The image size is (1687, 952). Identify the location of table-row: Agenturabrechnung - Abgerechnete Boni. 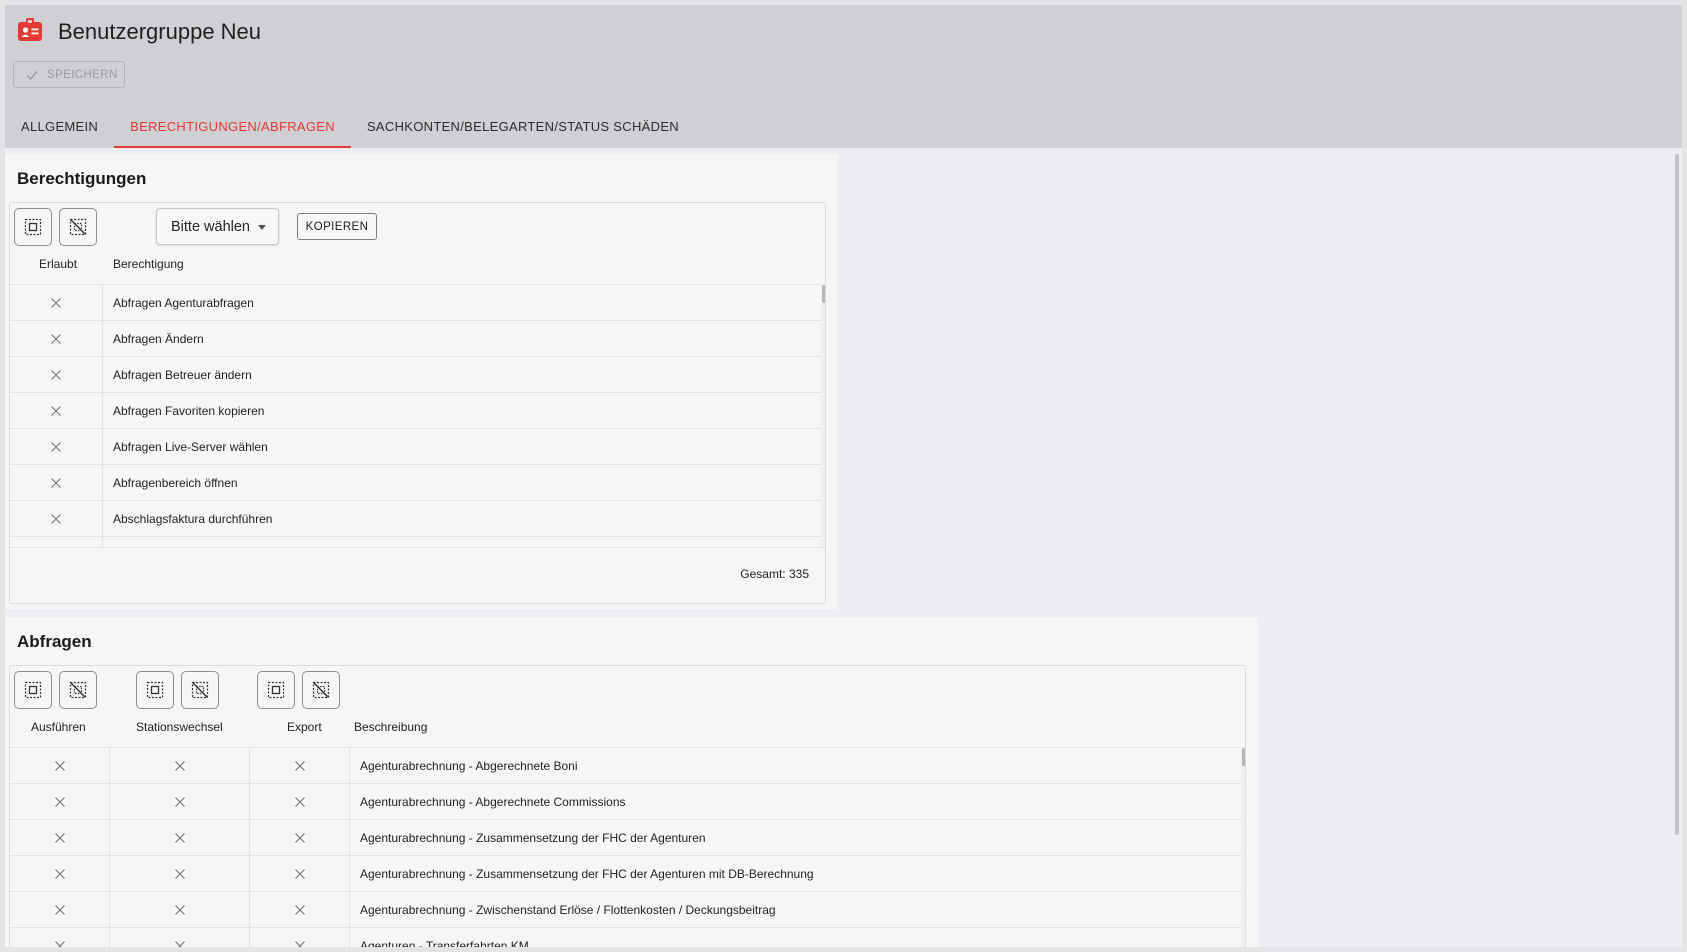
(625, 766).